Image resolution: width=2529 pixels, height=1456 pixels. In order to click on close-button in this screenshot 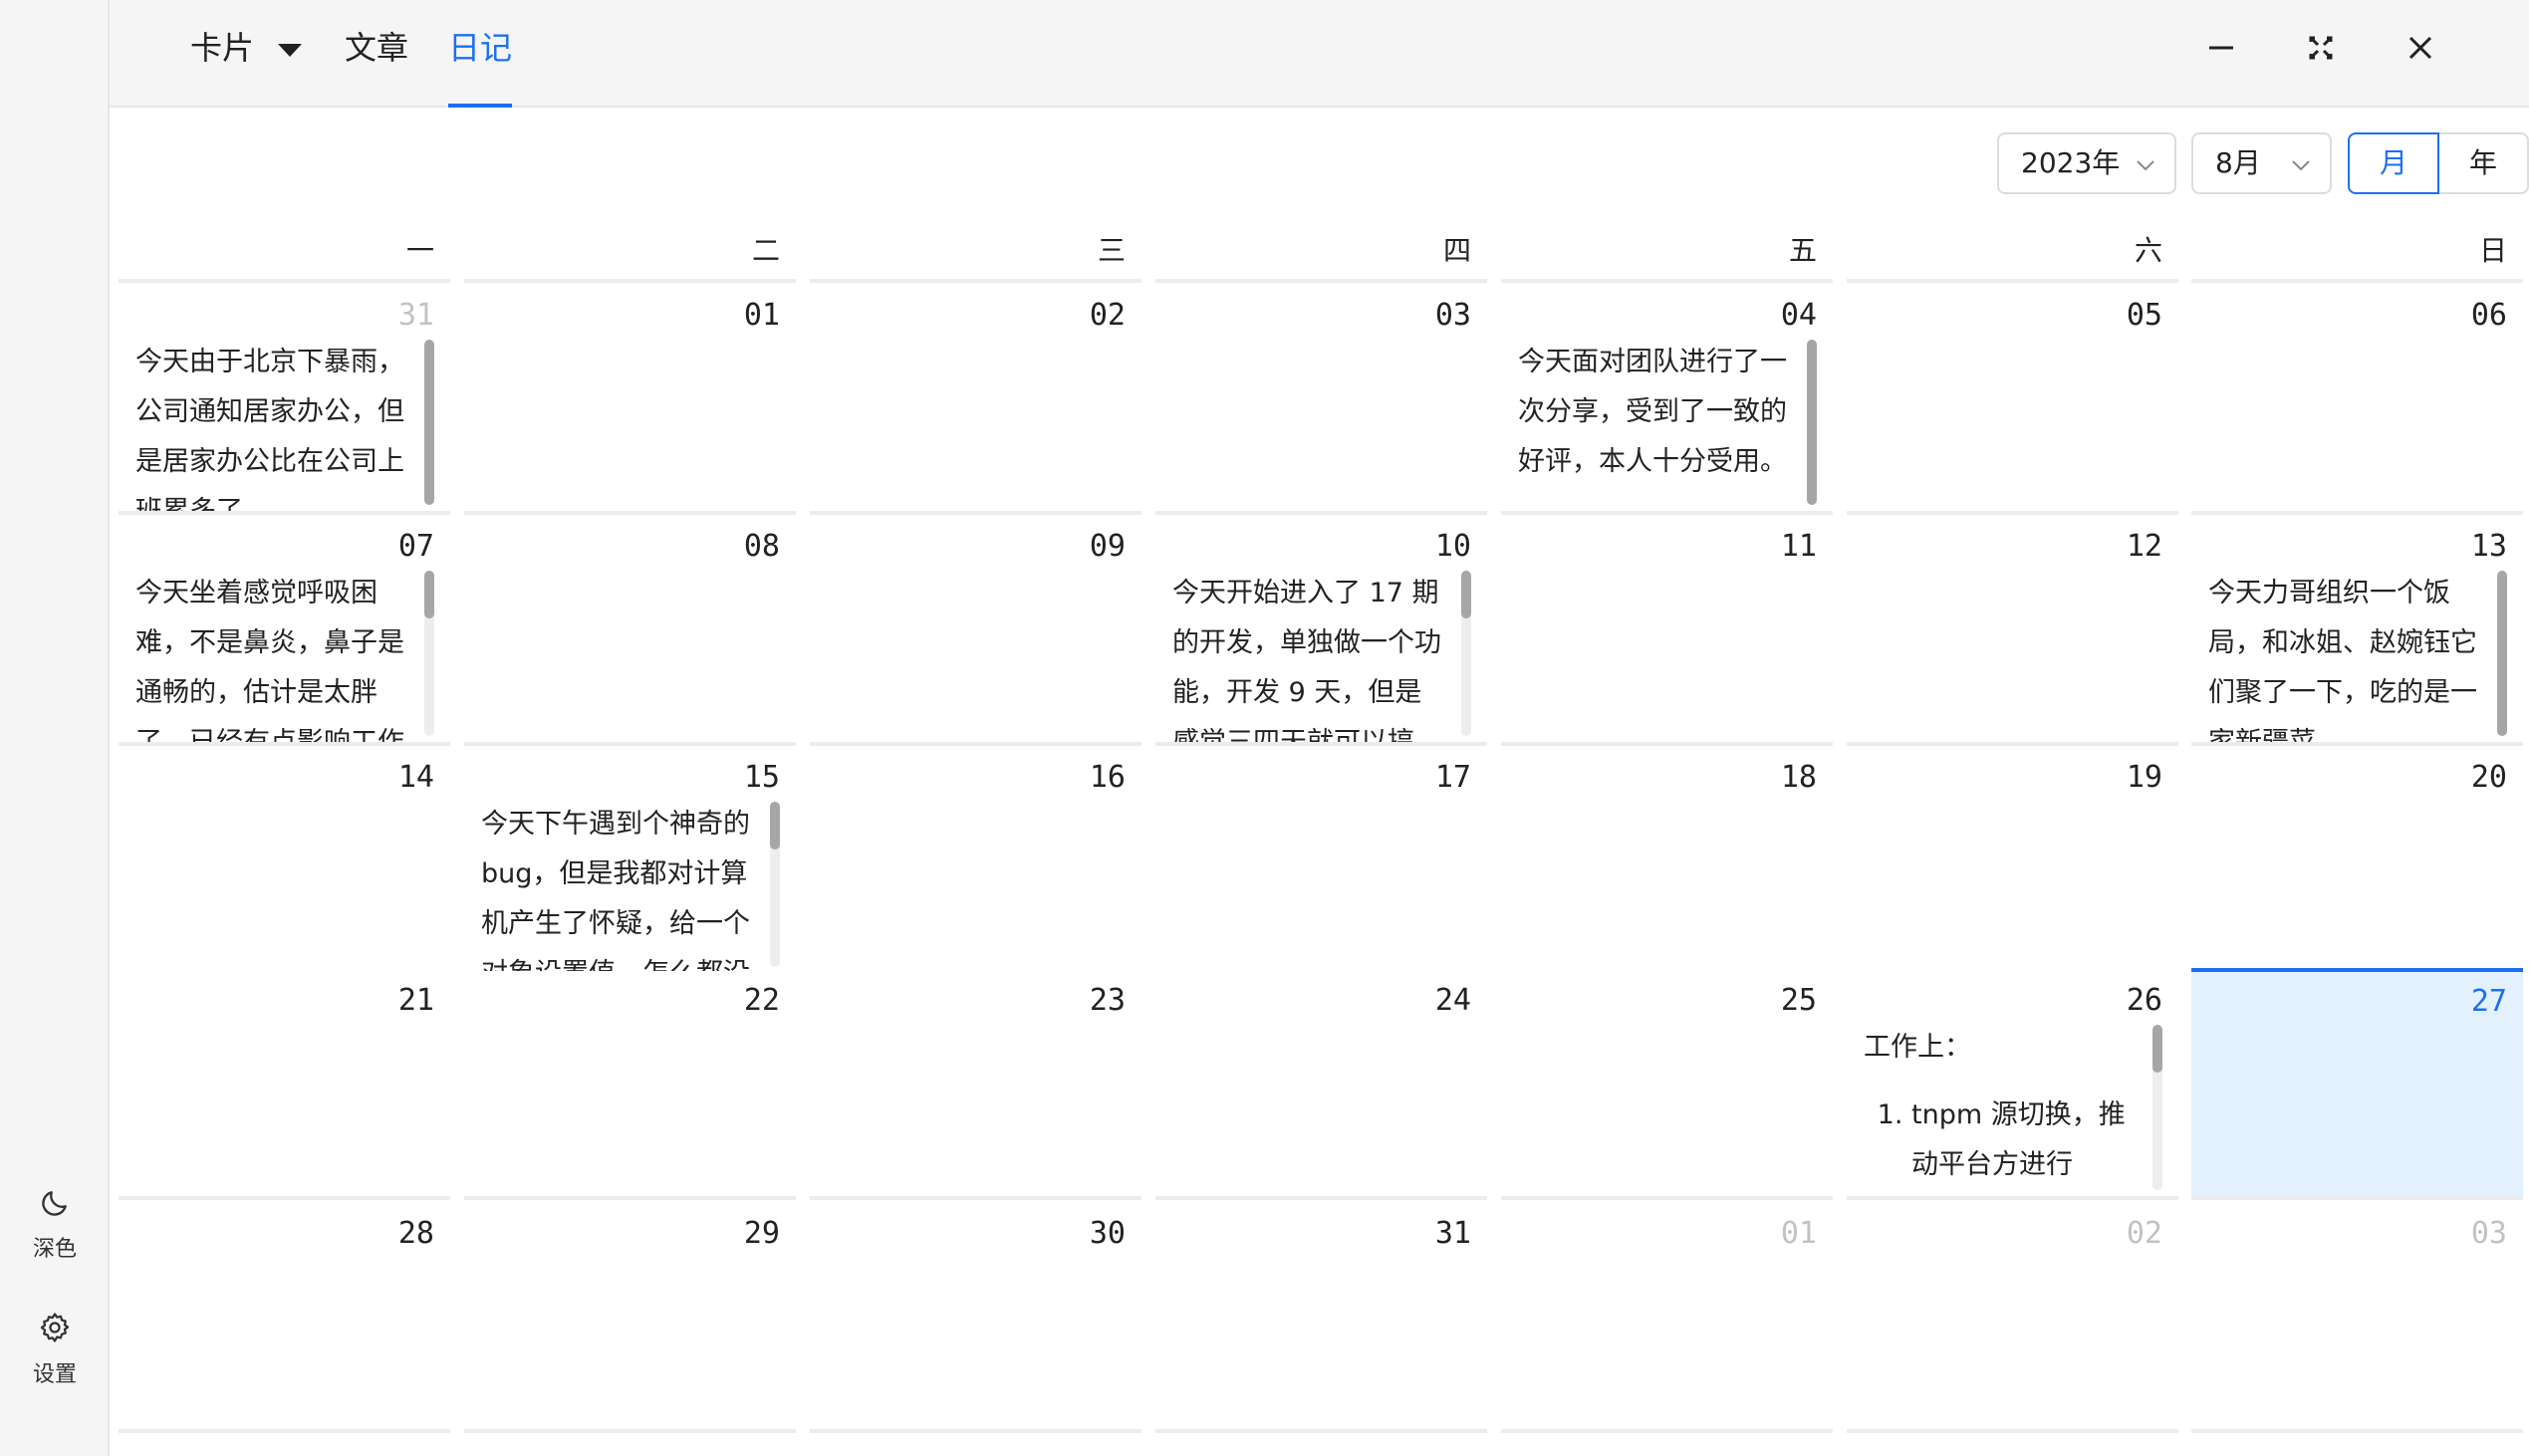, I will do `click(2420, 48)`.